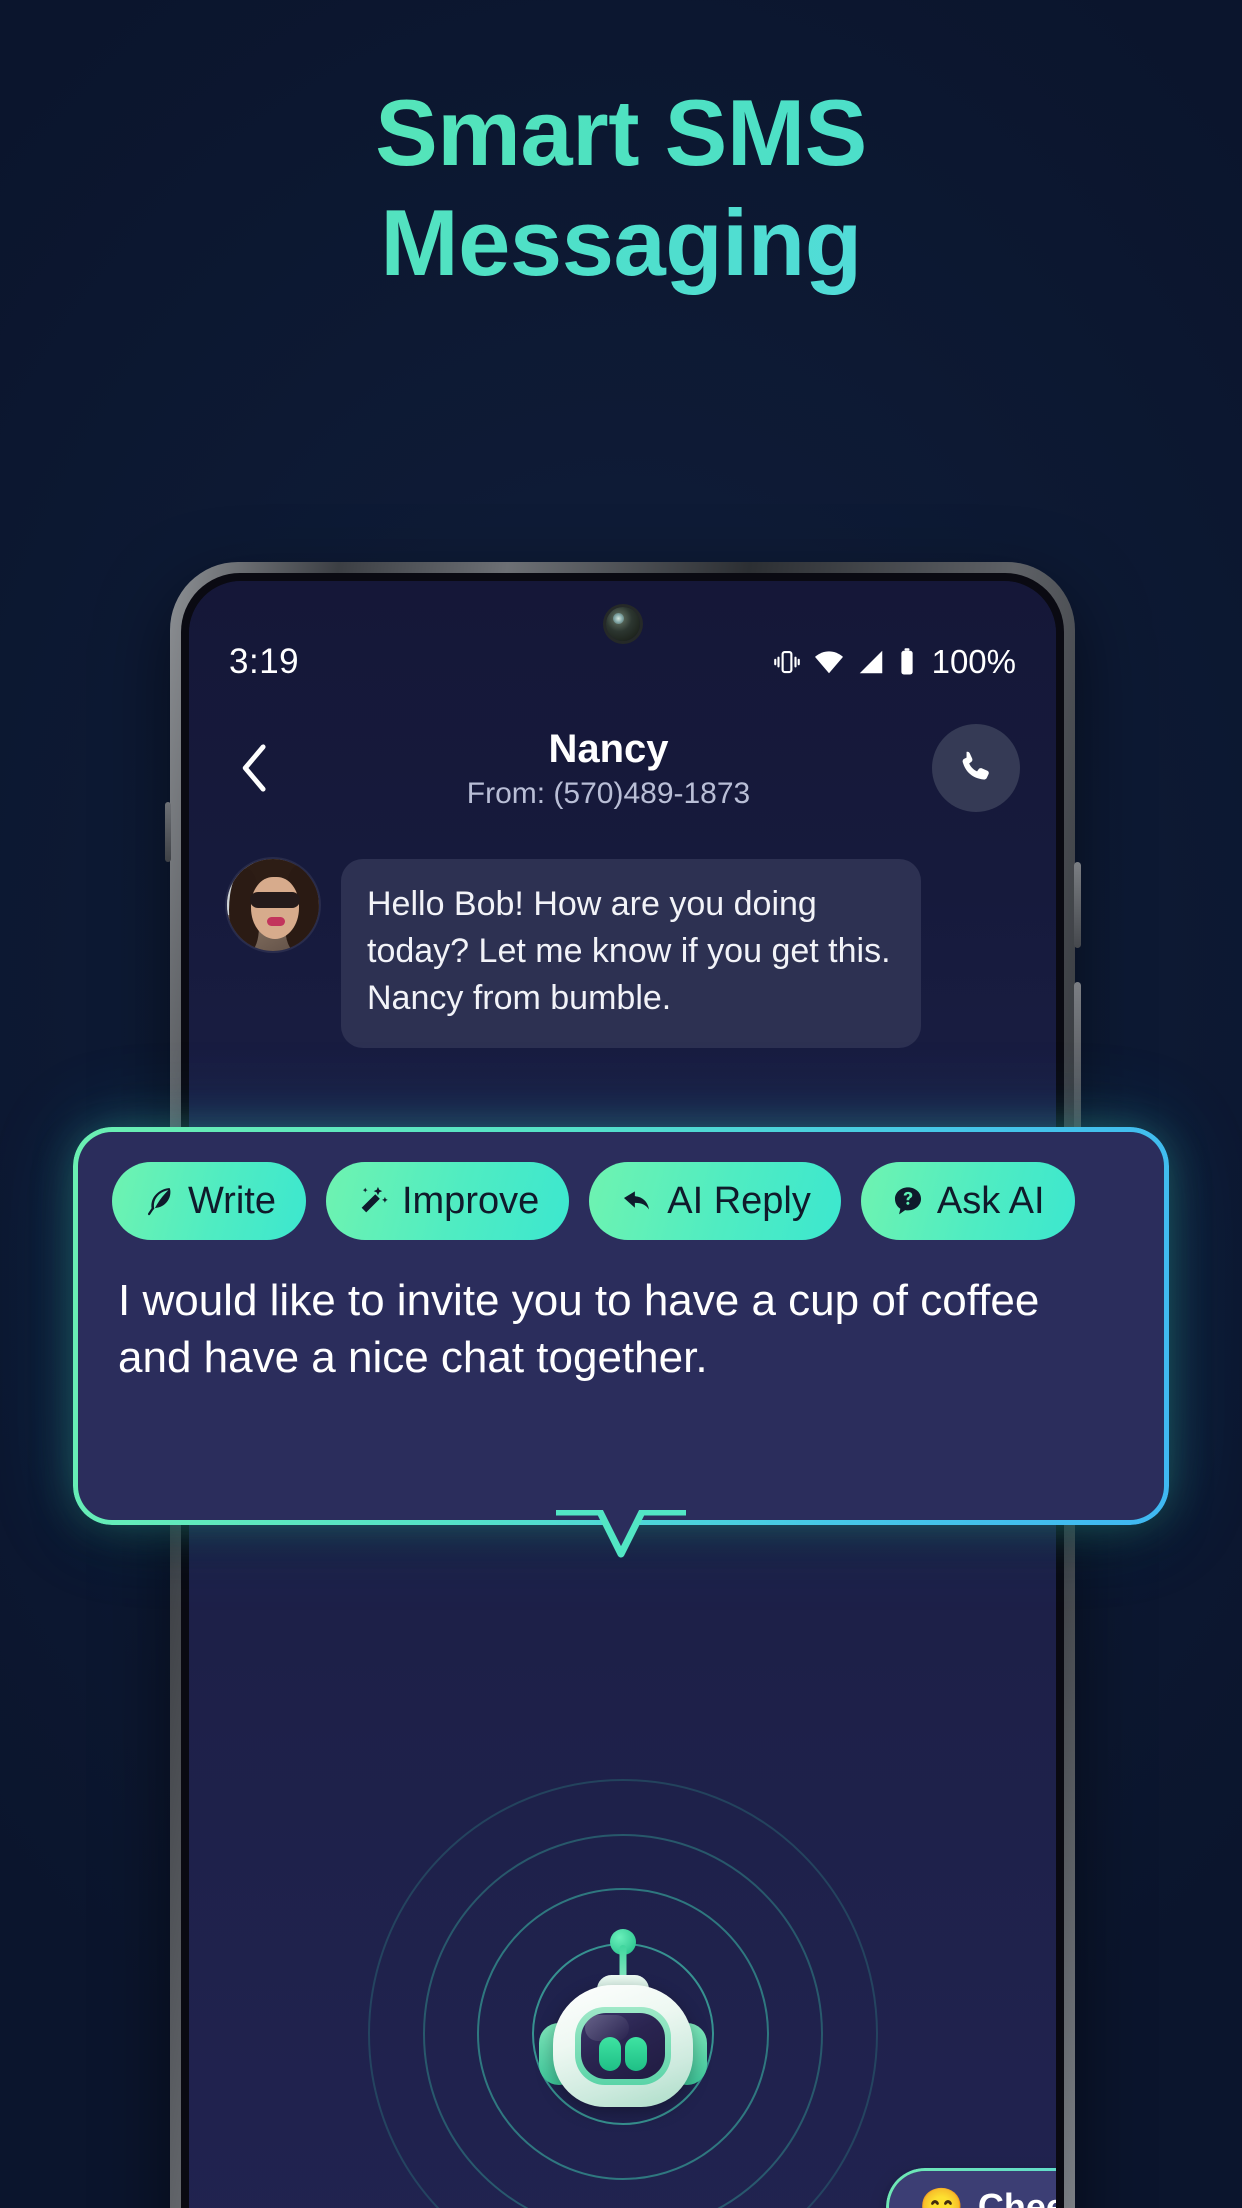 The width and height of the screenshot is (1242, 2208). Describe the element at coordinates (470, 1201) in the screenshot. I see `improve-button-label: Improve` at that location.